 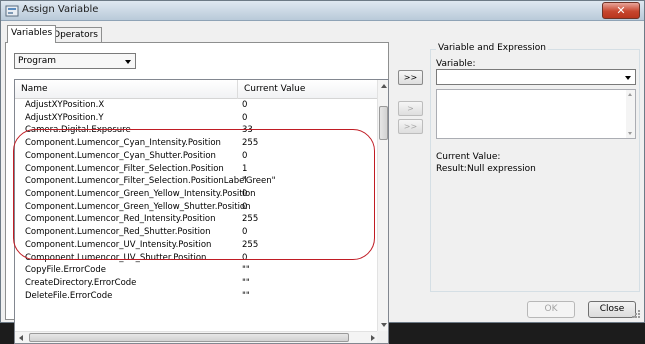 I want to click on window-close-button: ✕, so click(x=621, y=10).